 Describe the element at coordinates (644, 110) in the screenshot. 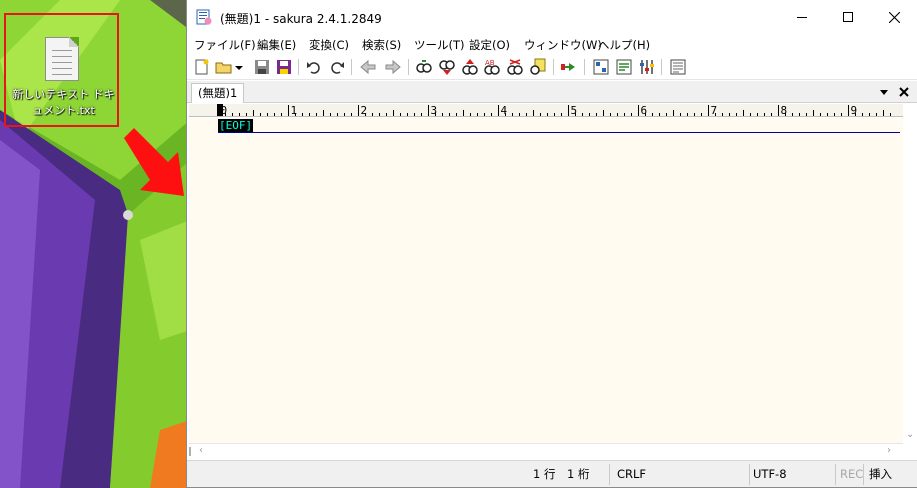

I see `ruler-label: 6` at that location.